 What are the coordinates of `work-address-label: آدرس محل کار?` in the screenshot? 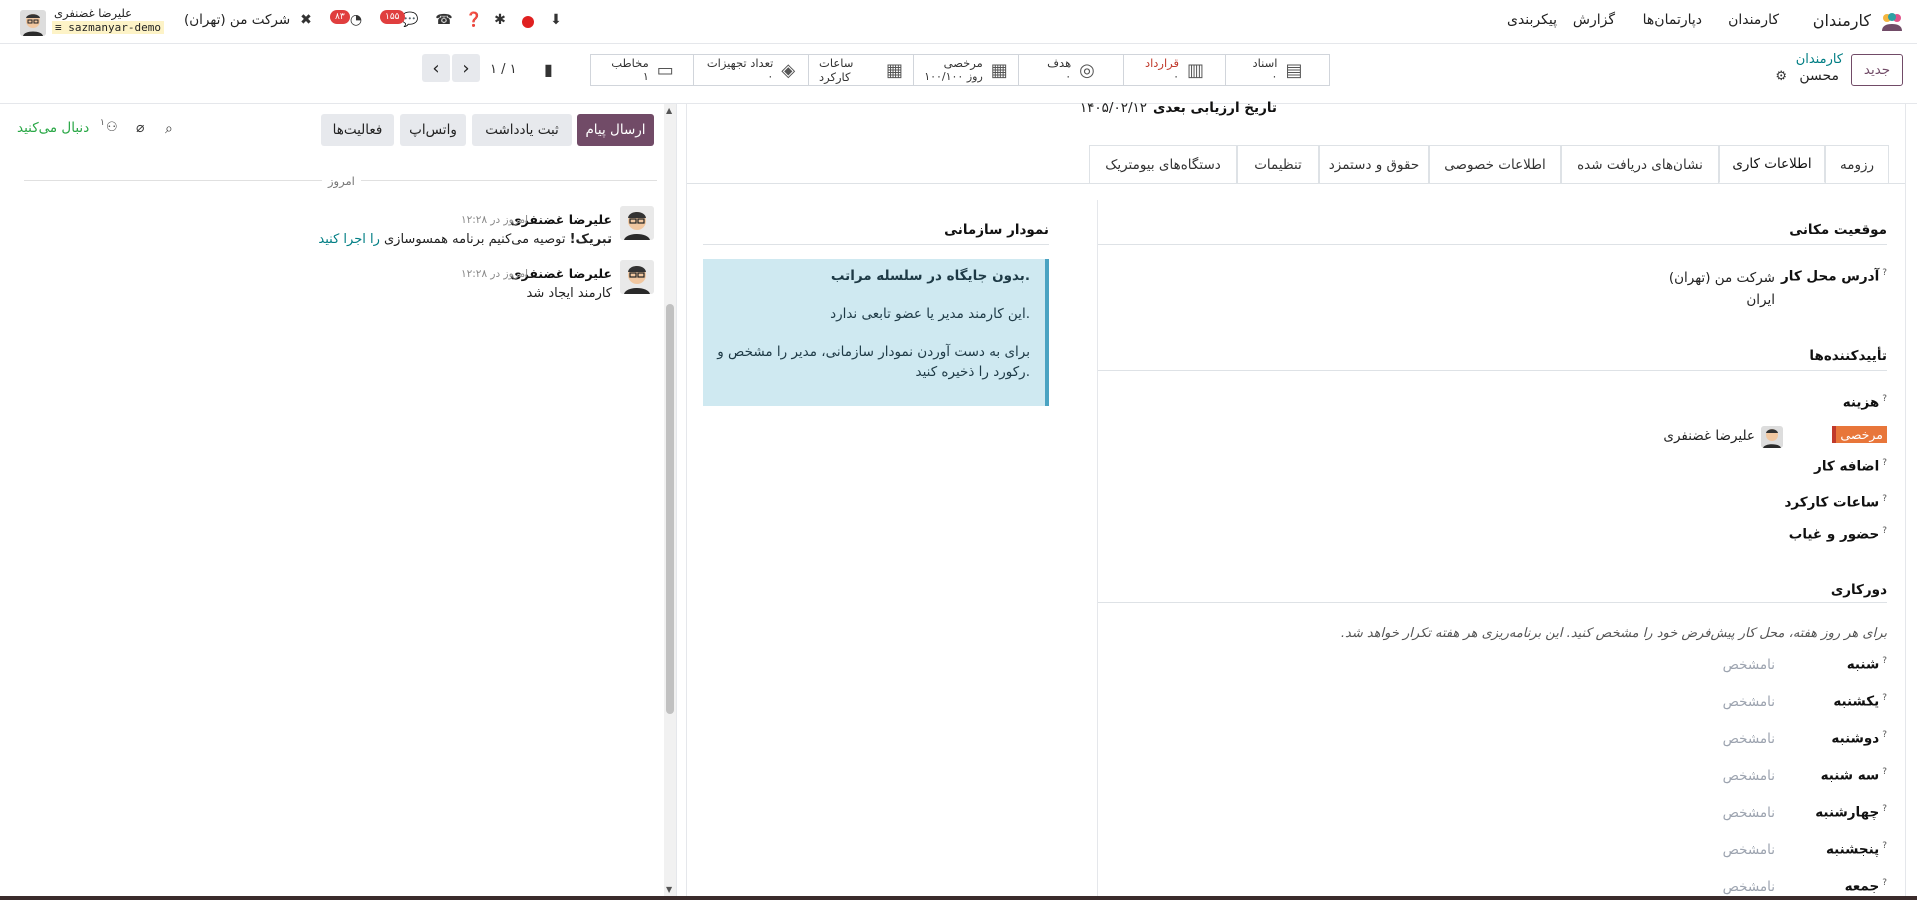 It's located at (1834, 276).